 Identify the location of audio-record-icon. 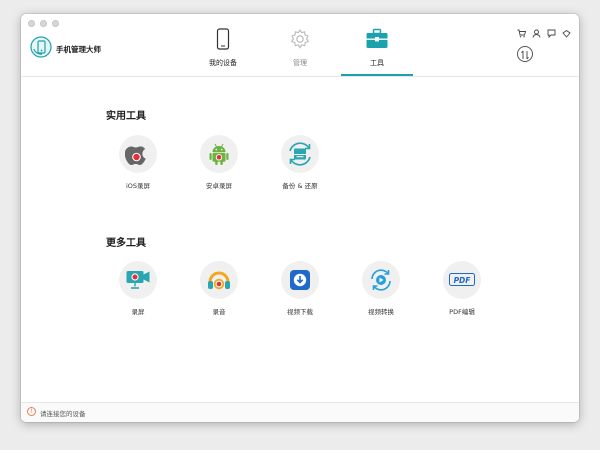
(219, 280).